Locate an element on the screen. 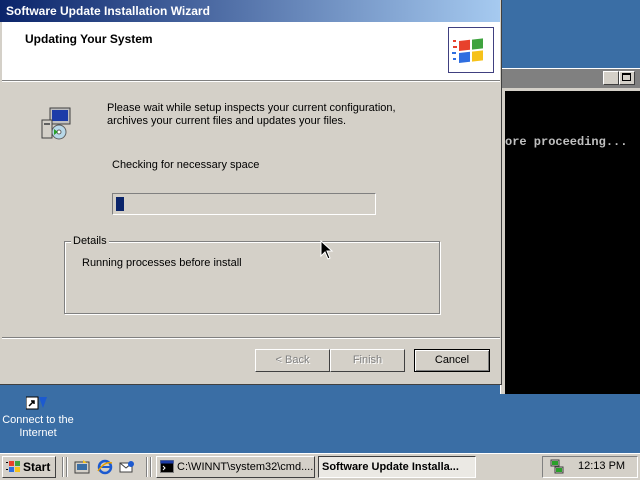 This screenshot has width=640, height=480. progress-bar is located at coordinates (244, 204).